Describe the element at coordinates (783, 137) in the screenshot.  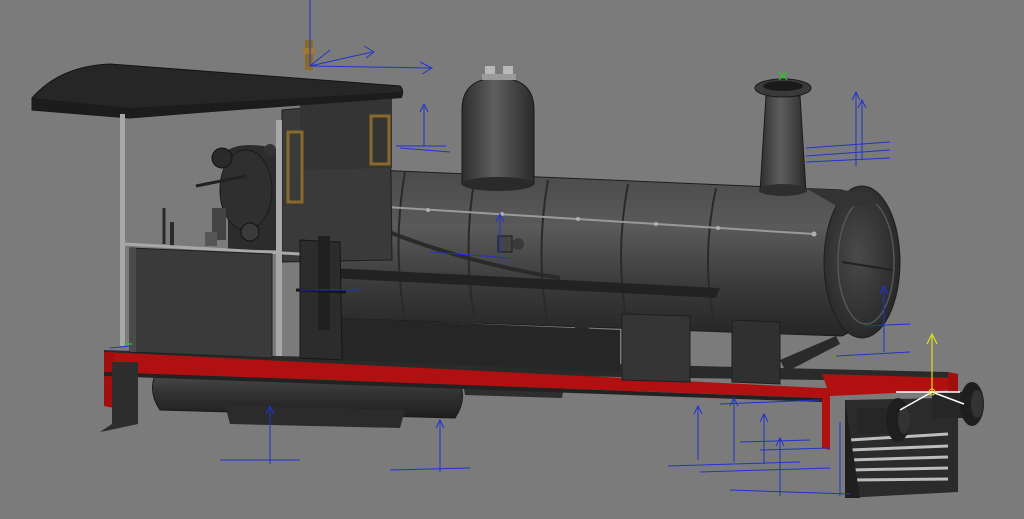
I see `chimney` at that location.